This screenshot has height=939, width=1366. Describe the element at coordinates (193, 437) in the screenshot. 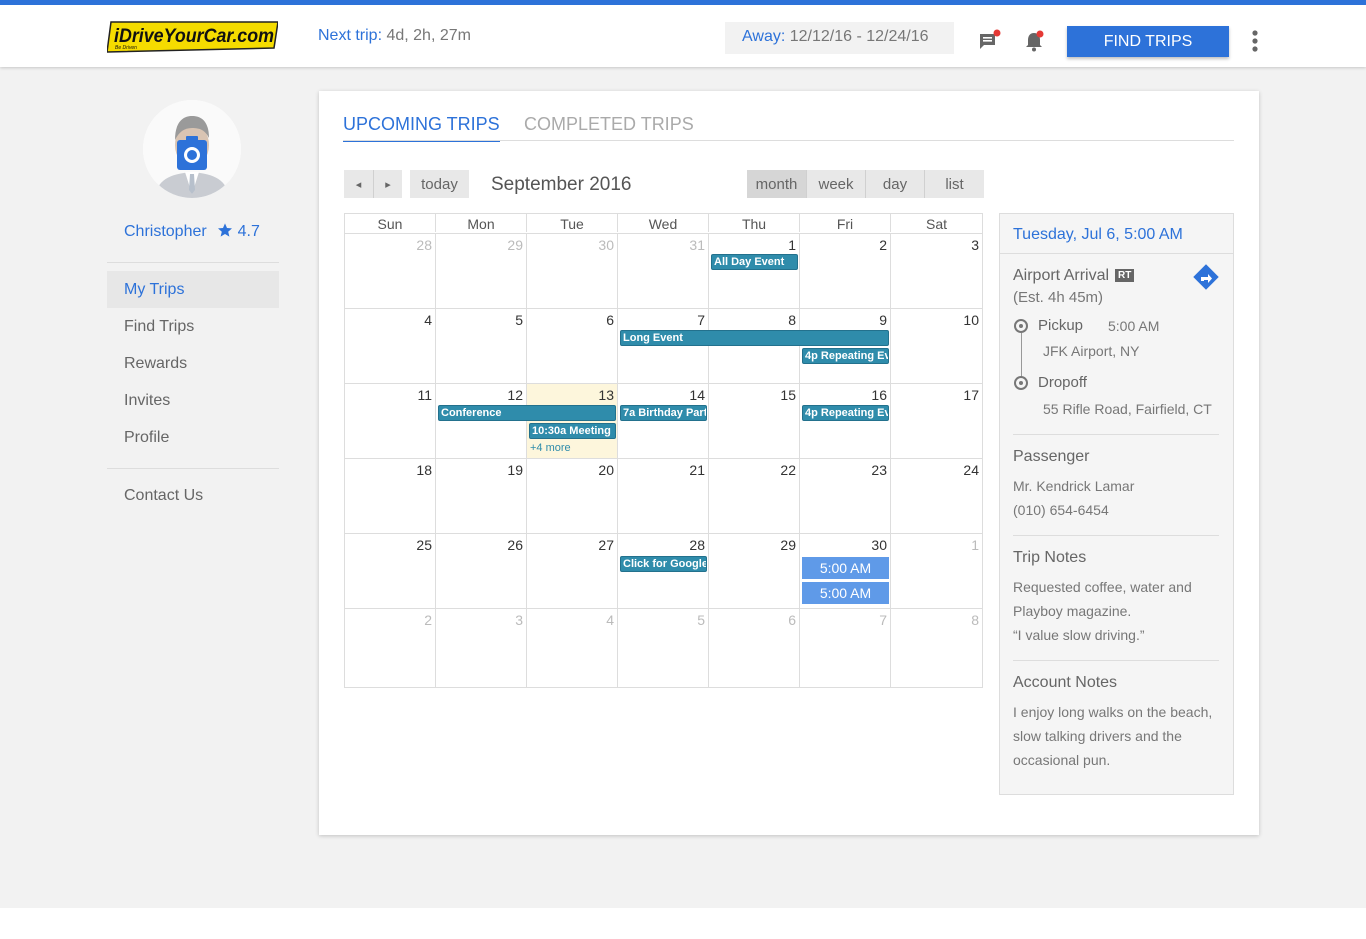

I see `sidebar-item-profile: Profile` at that location.